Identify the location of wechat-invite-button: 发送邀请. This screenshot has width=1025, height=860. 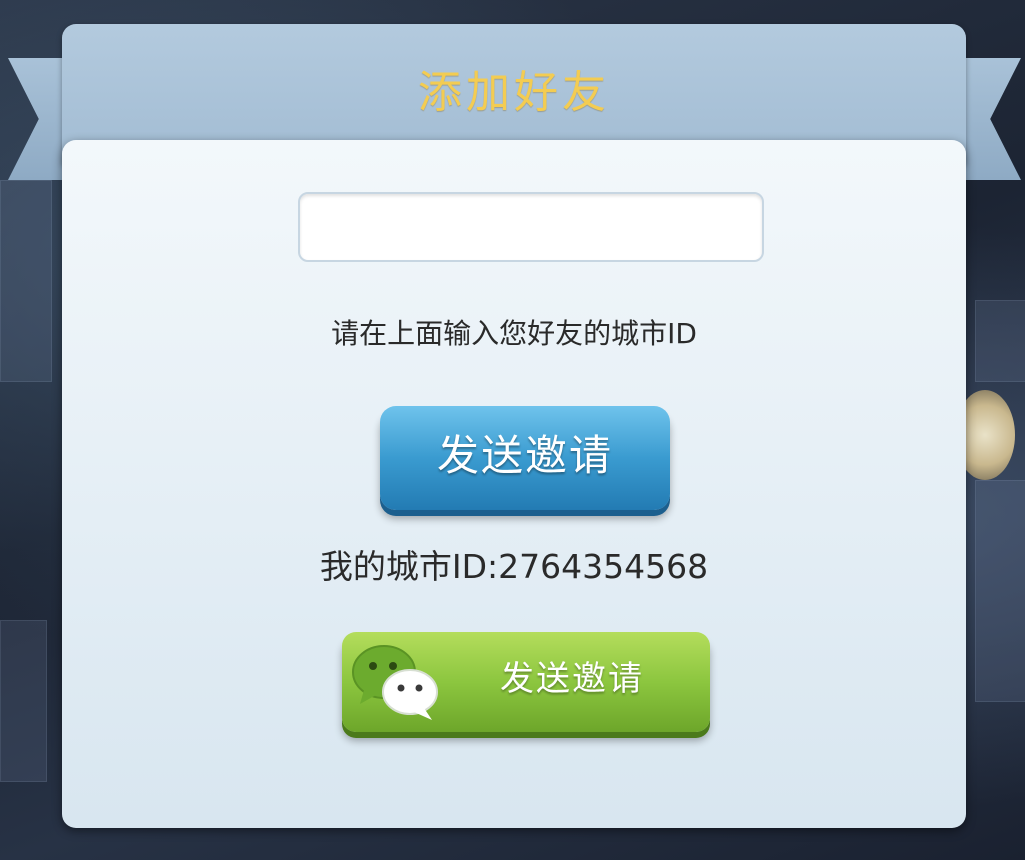
(526, 682).